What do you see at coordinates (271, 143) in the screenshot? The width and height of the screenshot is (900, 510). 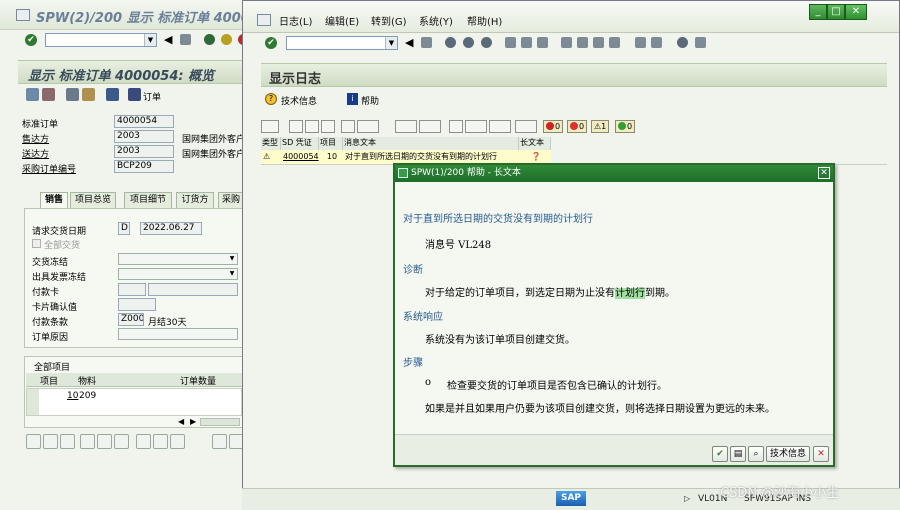 I see `col-type: 类型` at bounding box center [271, 143].